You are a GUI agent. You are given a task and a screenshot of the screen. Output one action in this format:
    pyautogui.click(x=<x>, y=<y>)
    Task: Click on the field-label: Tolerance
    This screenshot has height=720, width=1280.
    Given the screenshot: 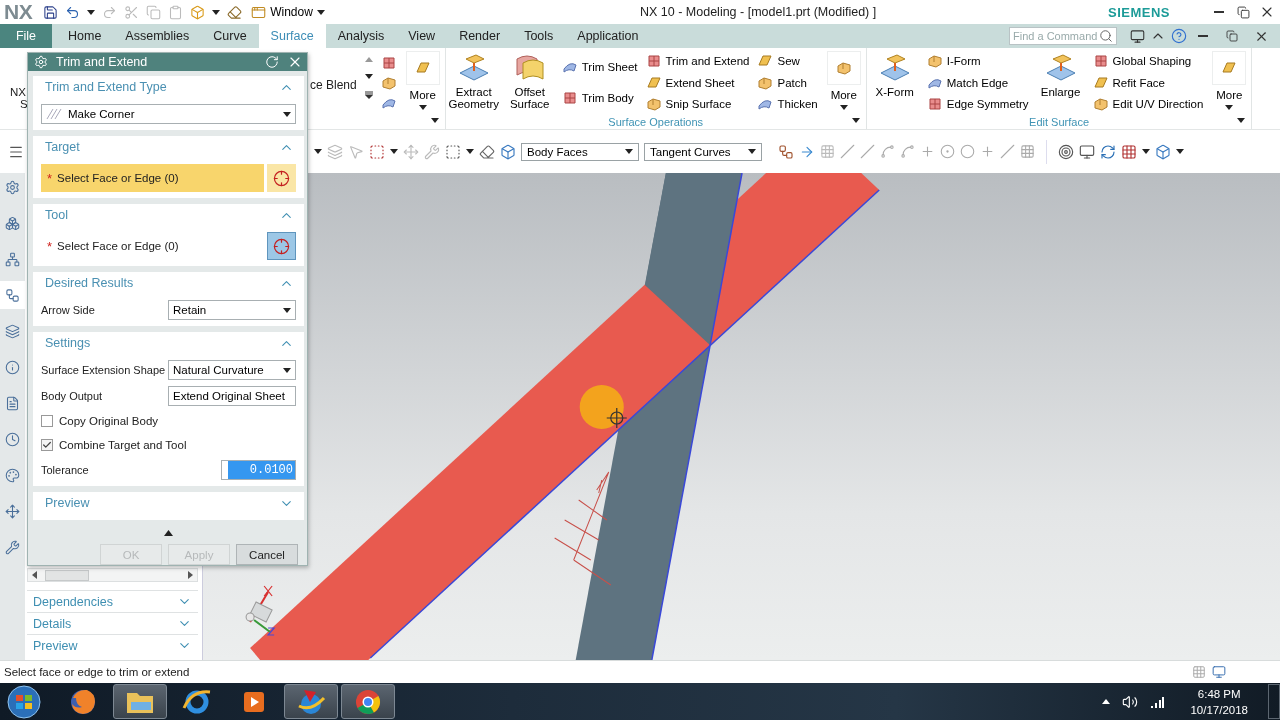 What is the action you would take?
    pyautogui.click(x=65, y=470)
    